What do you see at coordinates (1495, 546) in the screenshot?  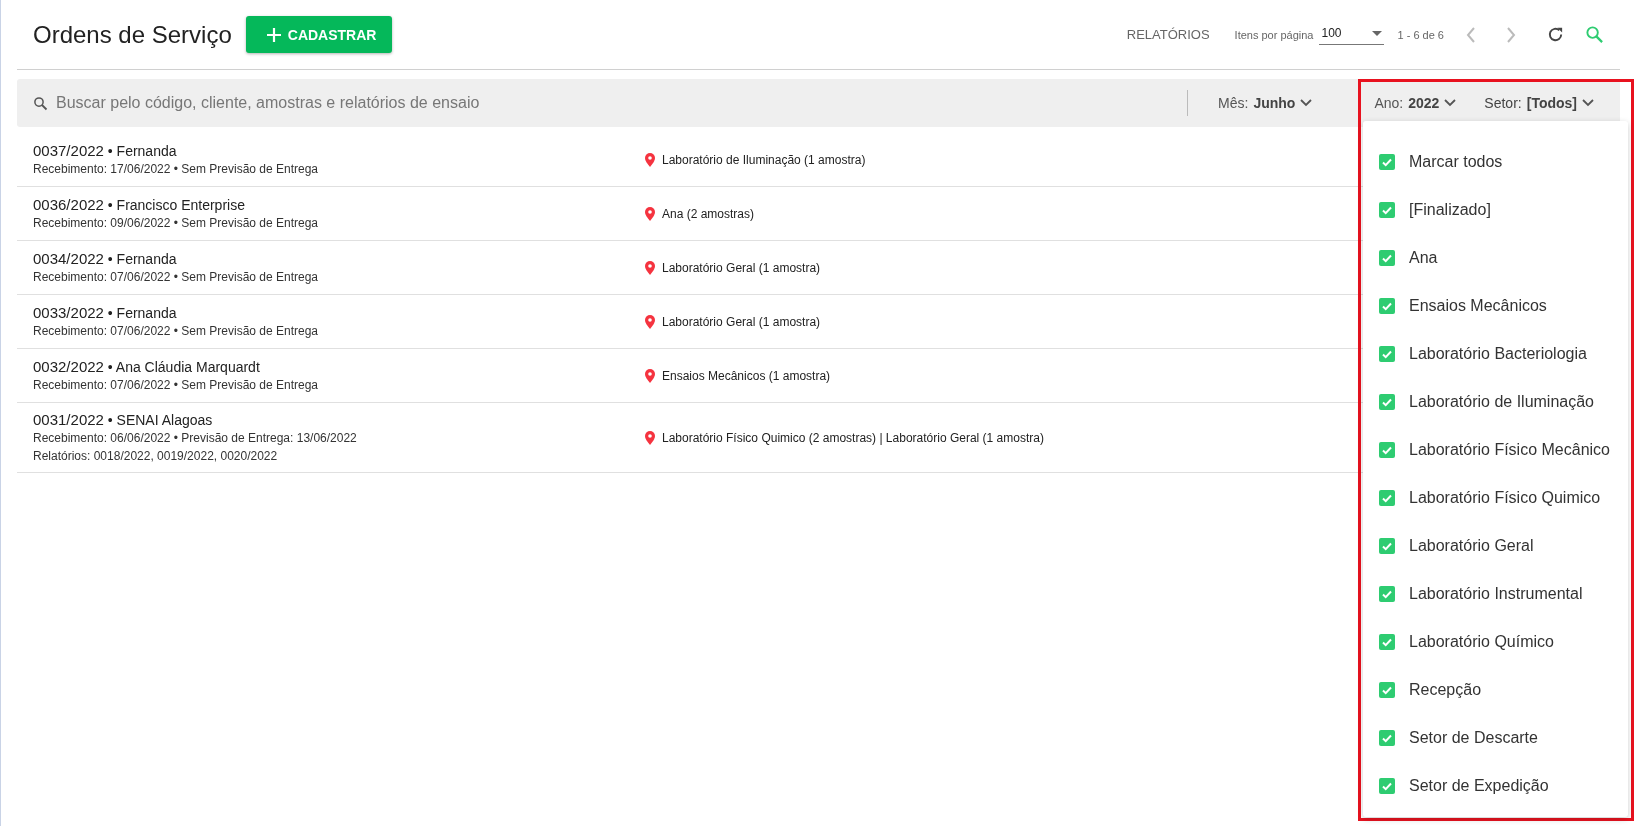 I see `checkbox-option: Laboratório Geral` at bounding box center [1495, 546].